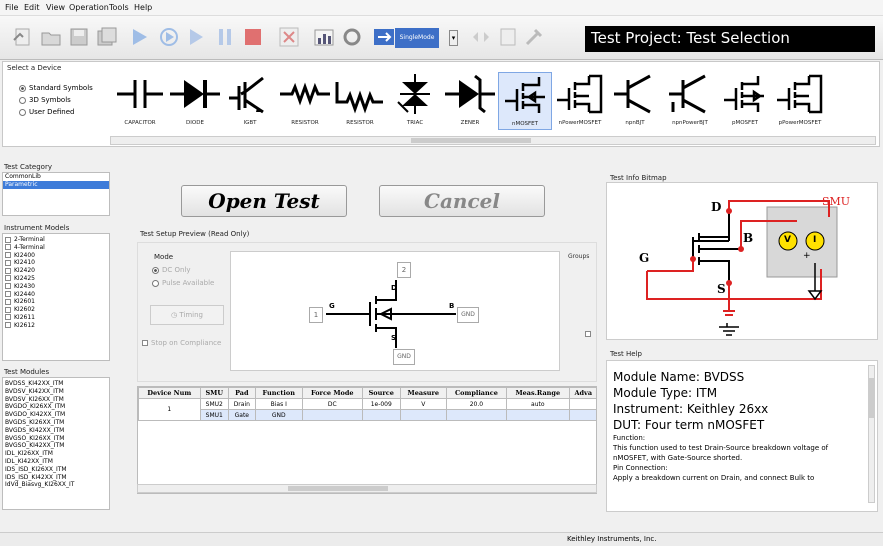 The image size is (883, 546). I want to click on instrument-model-item: 4-Terminal, so click(56, 248).